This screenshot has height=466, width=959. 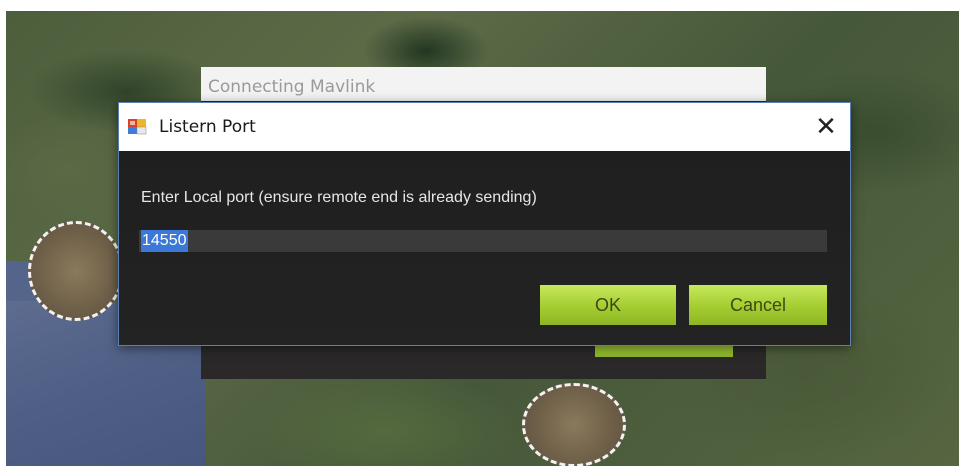 What do you see at coordinates (207, 127) in the screenshot?
I see `dialog-title: Listern Port` at bounding box center [207, 127].